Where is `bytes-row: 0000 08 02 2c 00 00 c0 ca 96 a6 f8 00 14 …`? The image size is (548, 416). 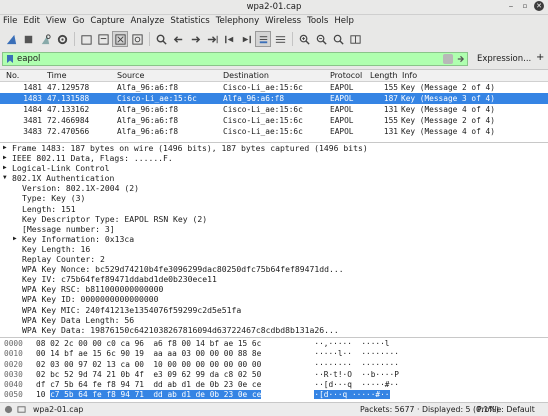 bytes-row: 0000 08 02 2c 00 00 c0 ca 96 a6 f8 00 14 … is located at coordinates (274, 344).